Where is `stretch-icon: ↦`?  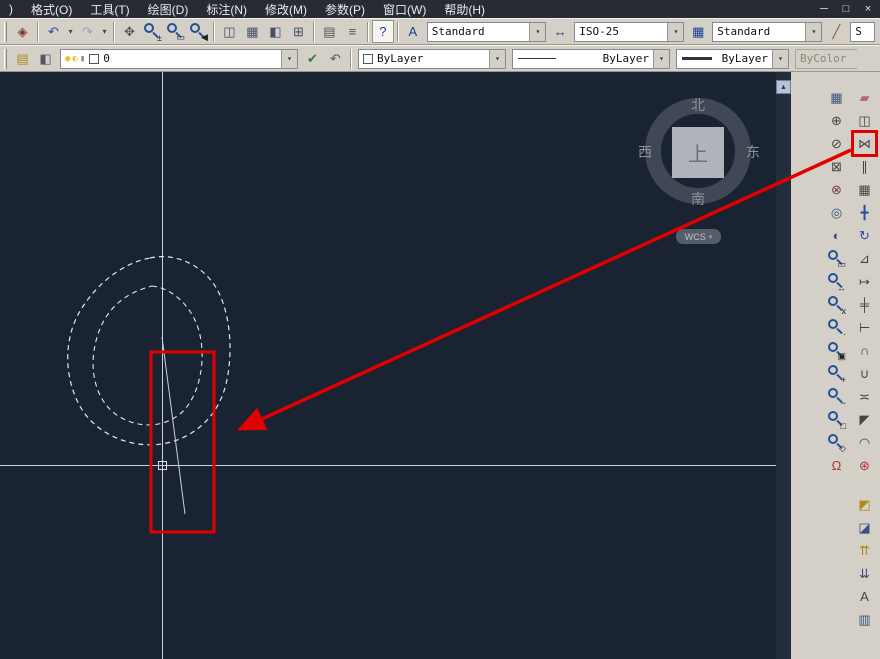 stretch-icon: ↦ is located at coordinates (864, 281).